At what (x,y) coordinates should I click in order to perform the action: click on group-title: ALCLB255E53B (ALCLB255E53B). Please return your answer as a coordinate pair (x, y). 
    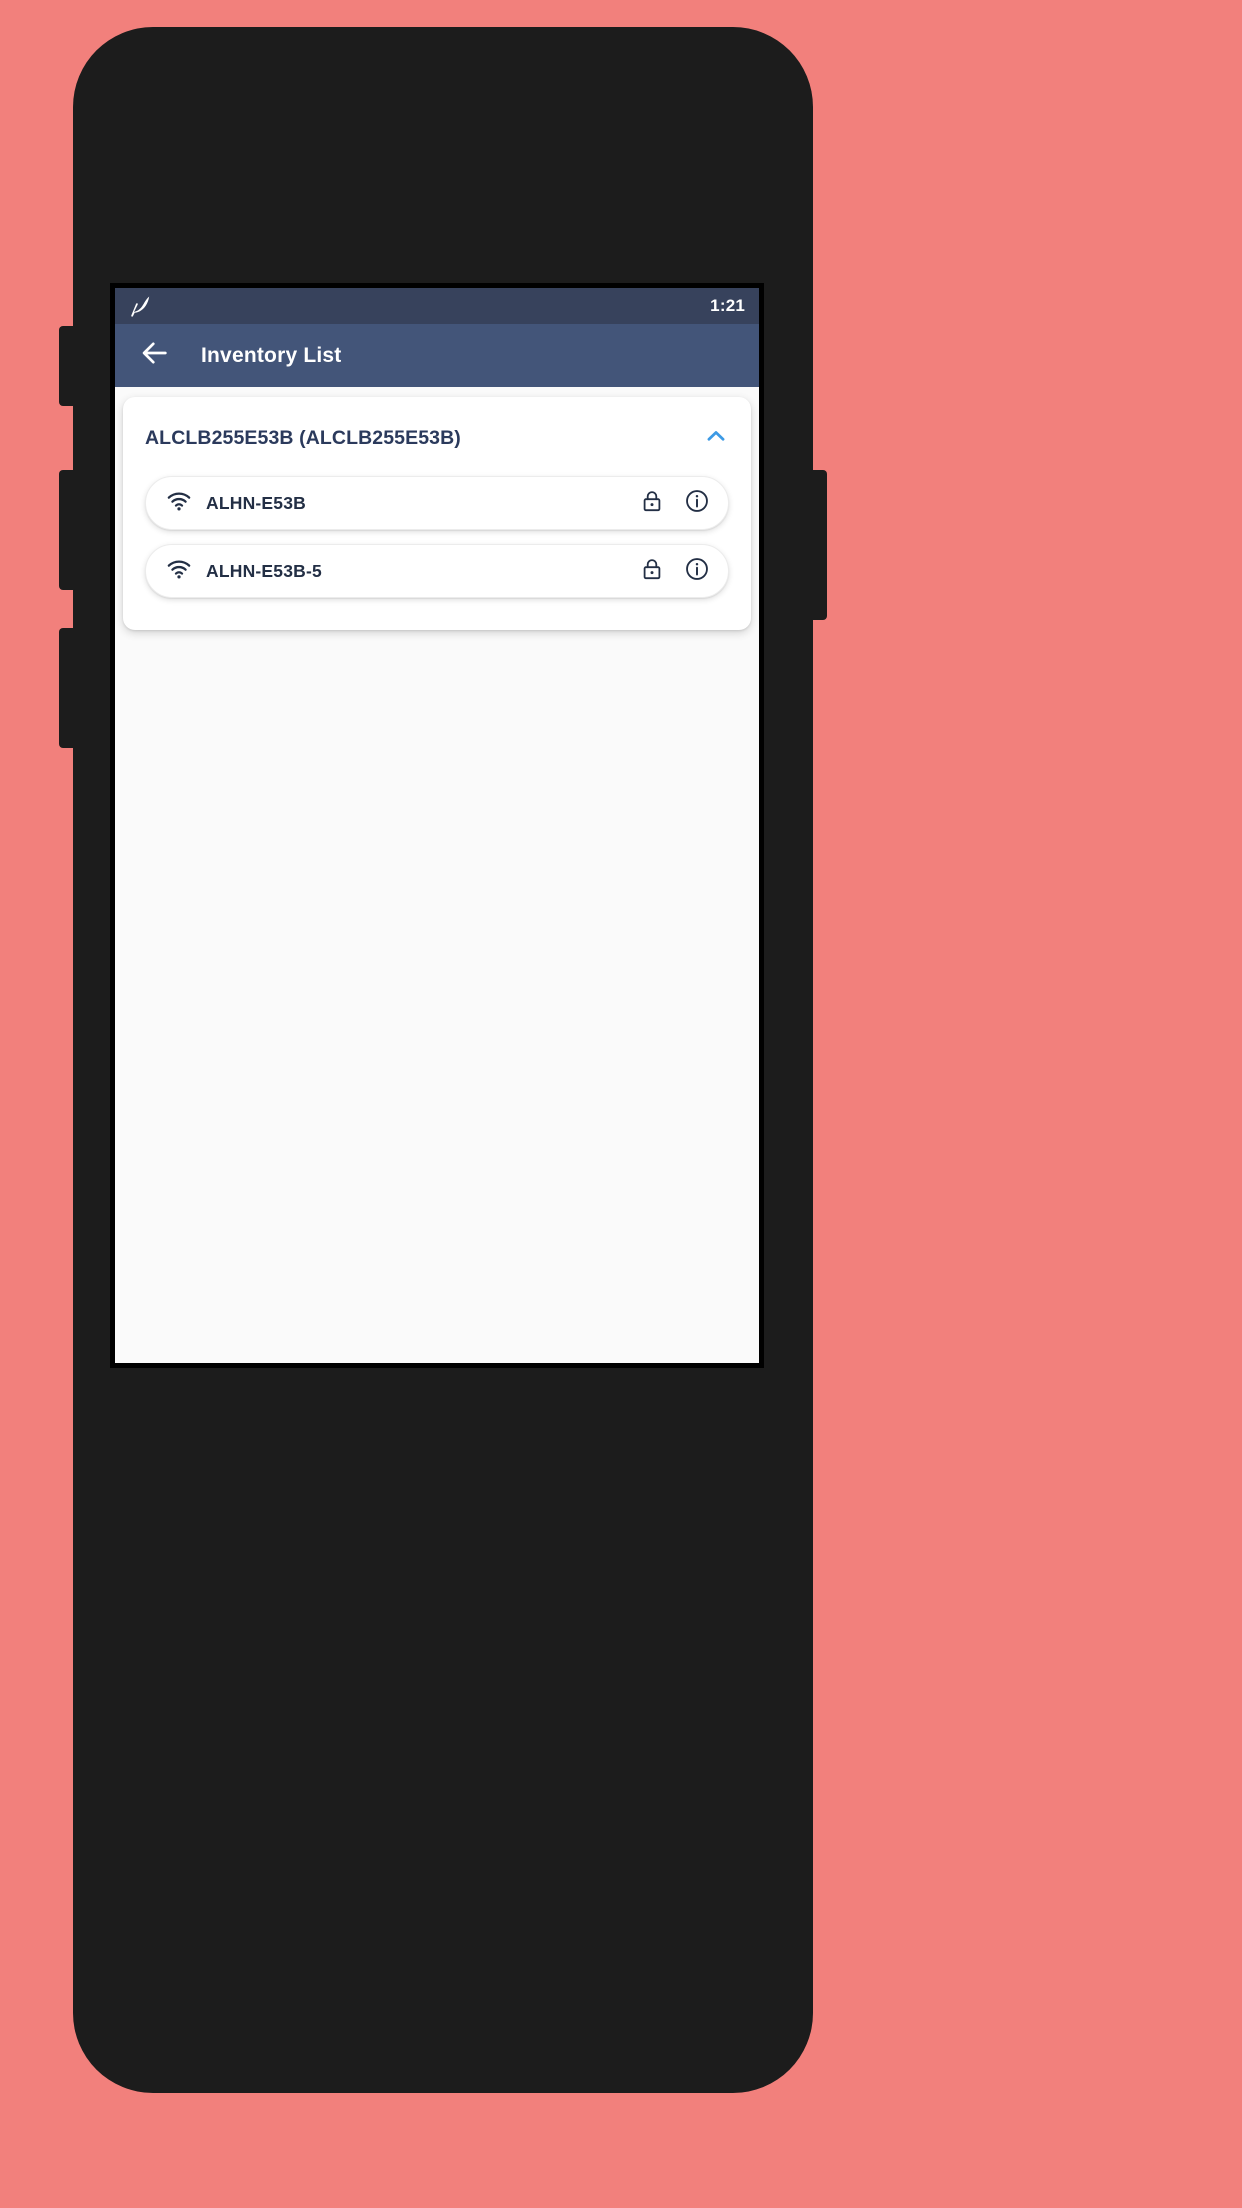
    Looking at the image, I should click on (303, 438).